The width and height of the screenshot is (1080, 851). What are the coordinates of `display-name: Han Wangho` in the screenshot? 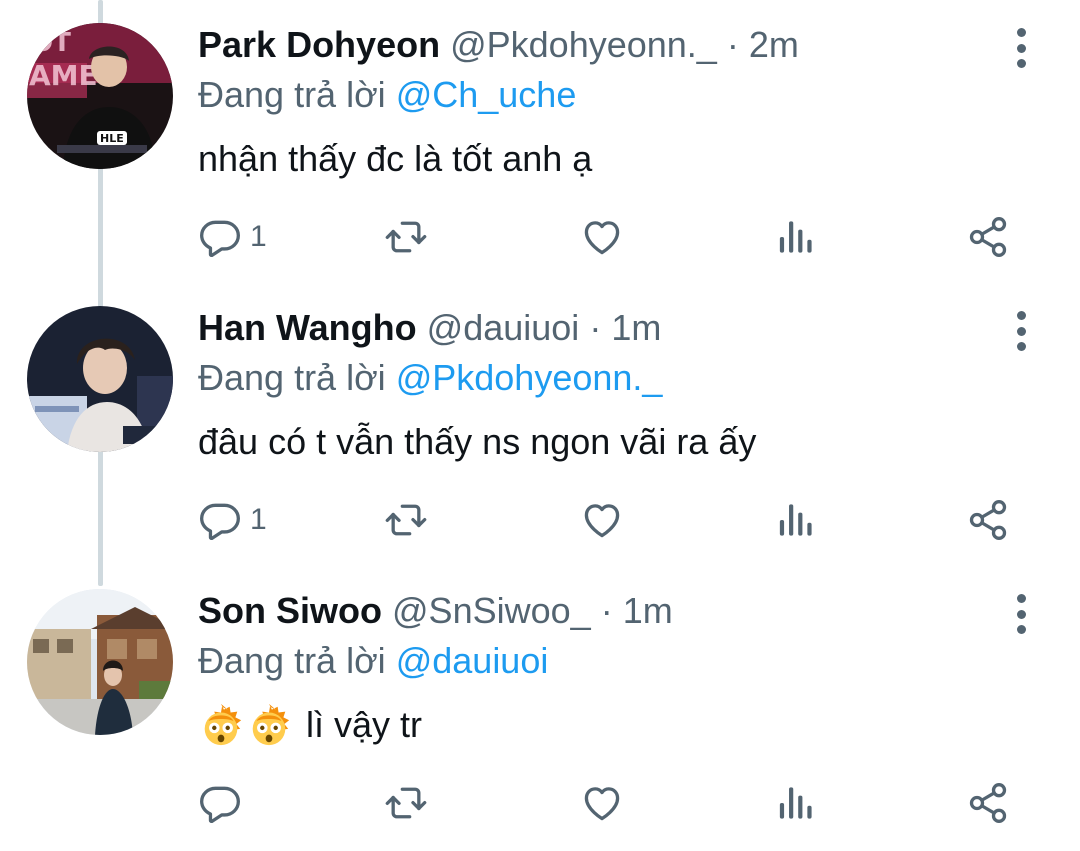 It's located at (307, 327).